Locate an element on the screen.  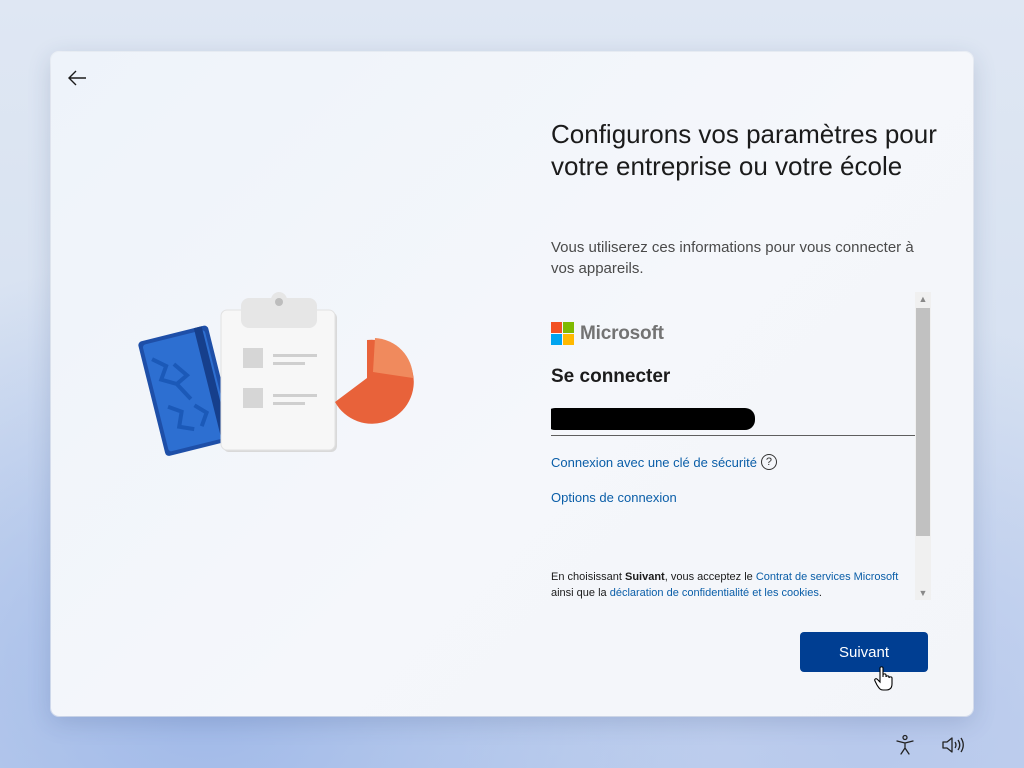
back-arrow-icon is located at coordinates (77, 78).